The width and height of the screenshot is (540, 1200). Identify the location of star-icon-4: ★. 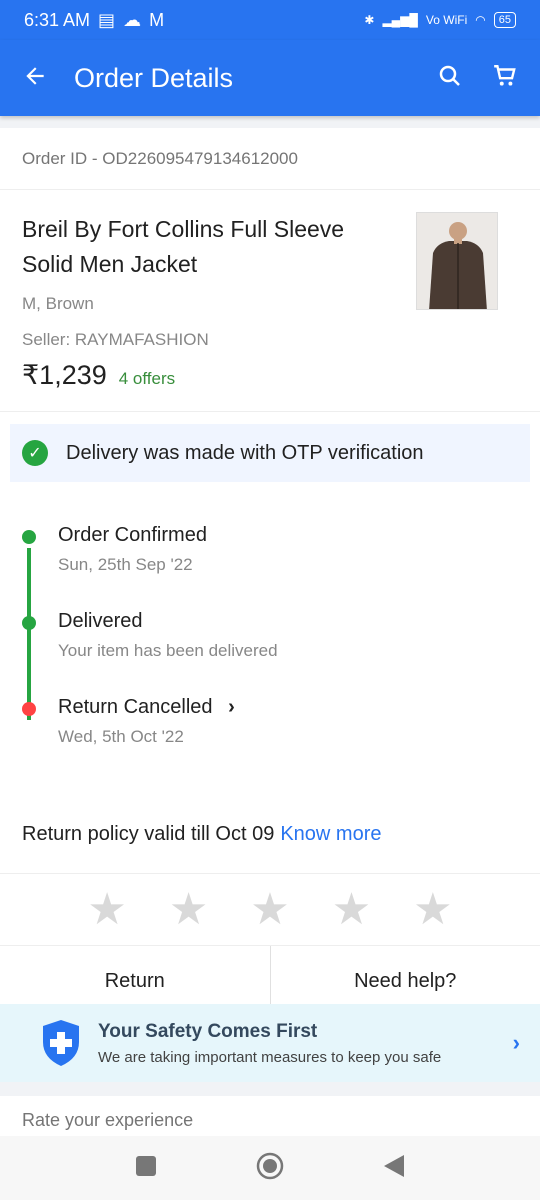
(351, 909).